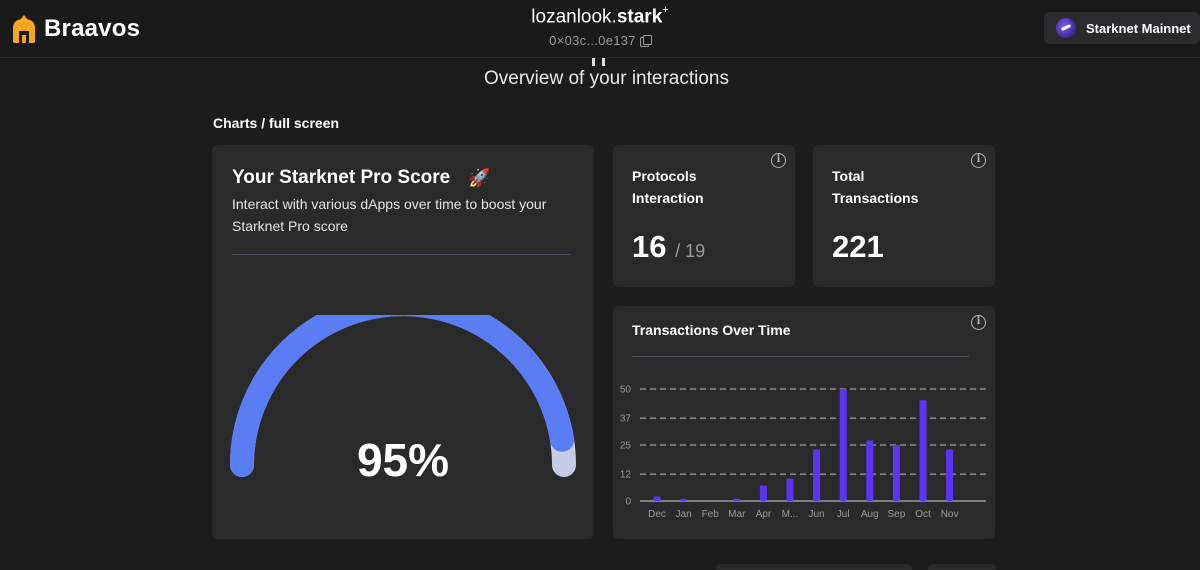 This screenshot has height=570, width=1200. I want to click on transactions-title-line2: Transactions, so click(875, 198).